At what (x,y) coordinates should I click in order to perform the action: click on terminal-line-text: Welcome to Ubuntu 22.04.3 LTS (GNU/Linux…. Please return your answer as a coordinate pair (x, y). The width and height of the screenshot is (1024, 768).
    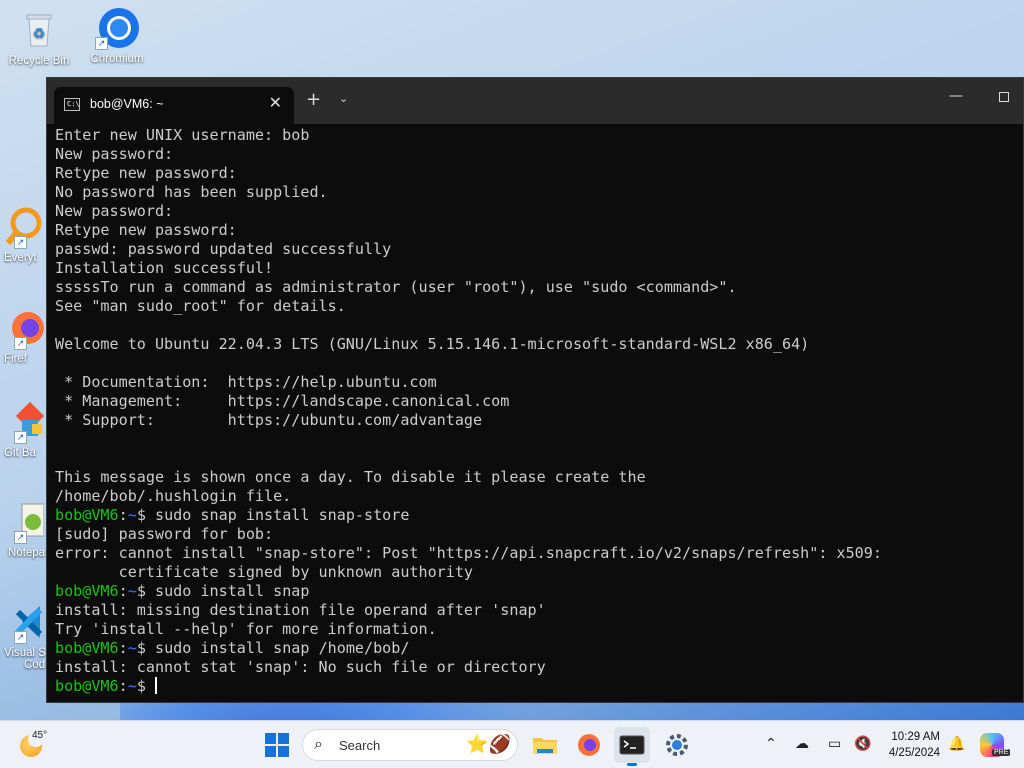
    Looking at the image, I should click on (432, 344).